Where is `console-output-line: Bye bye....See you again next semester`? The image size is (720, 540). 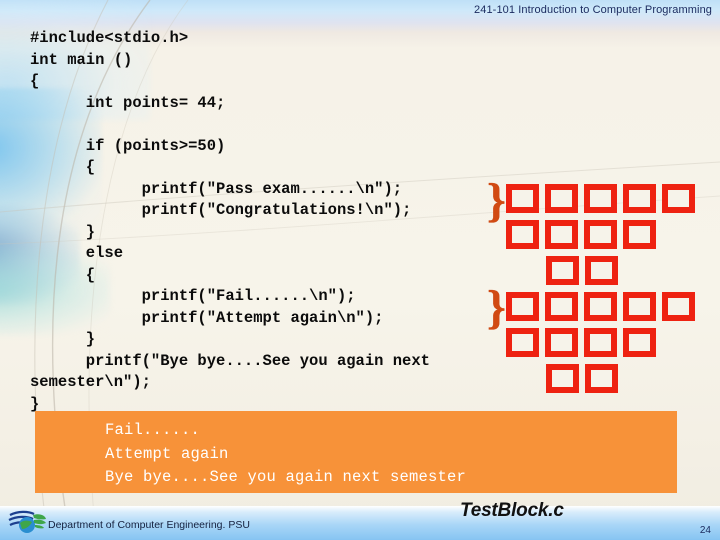
console-output-line: Bye bye....See you again next semester is located at coordinates (286, 477).